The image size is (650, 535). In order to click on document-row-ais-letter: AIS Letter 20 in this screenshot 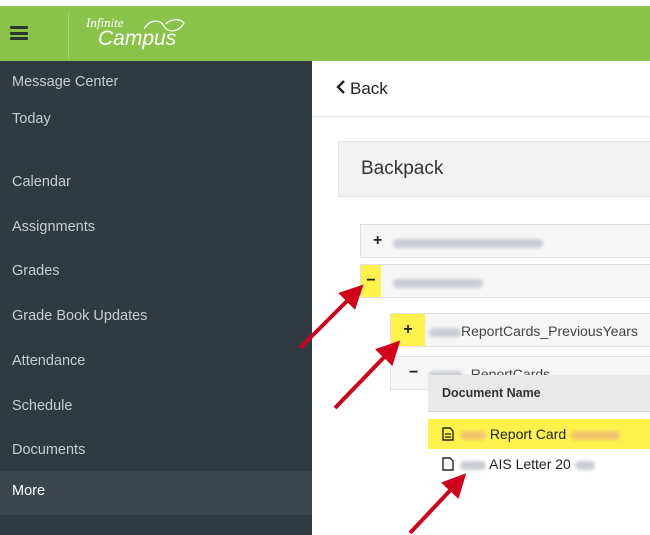, I will do `click(539, 462)`.